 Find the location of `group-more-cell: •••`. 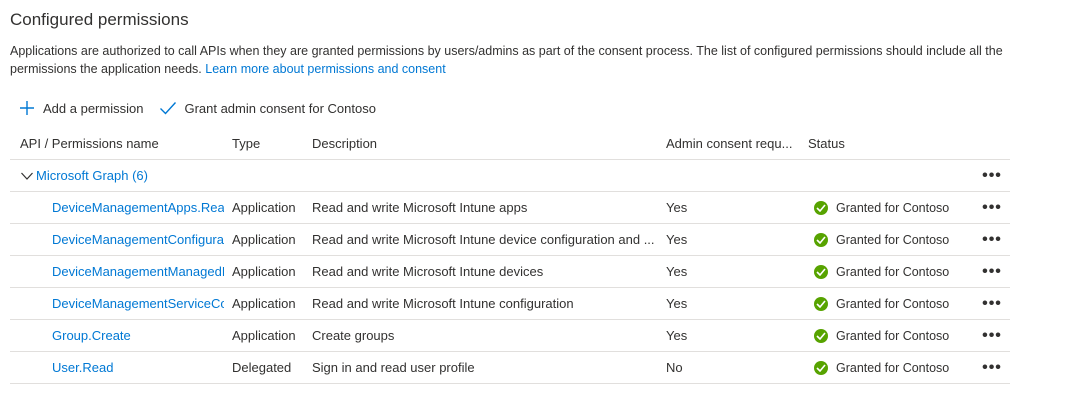

group-more-cell: ••• is located at coordinates (992, 175).